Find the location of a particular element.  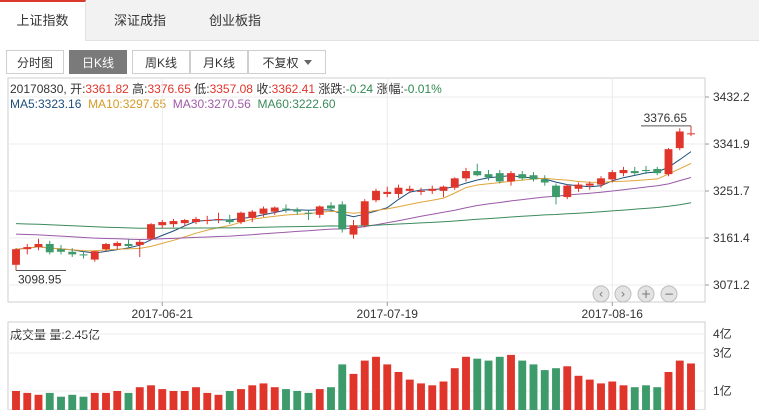

scroll-right-button: › is located at coordinates (623, 294).